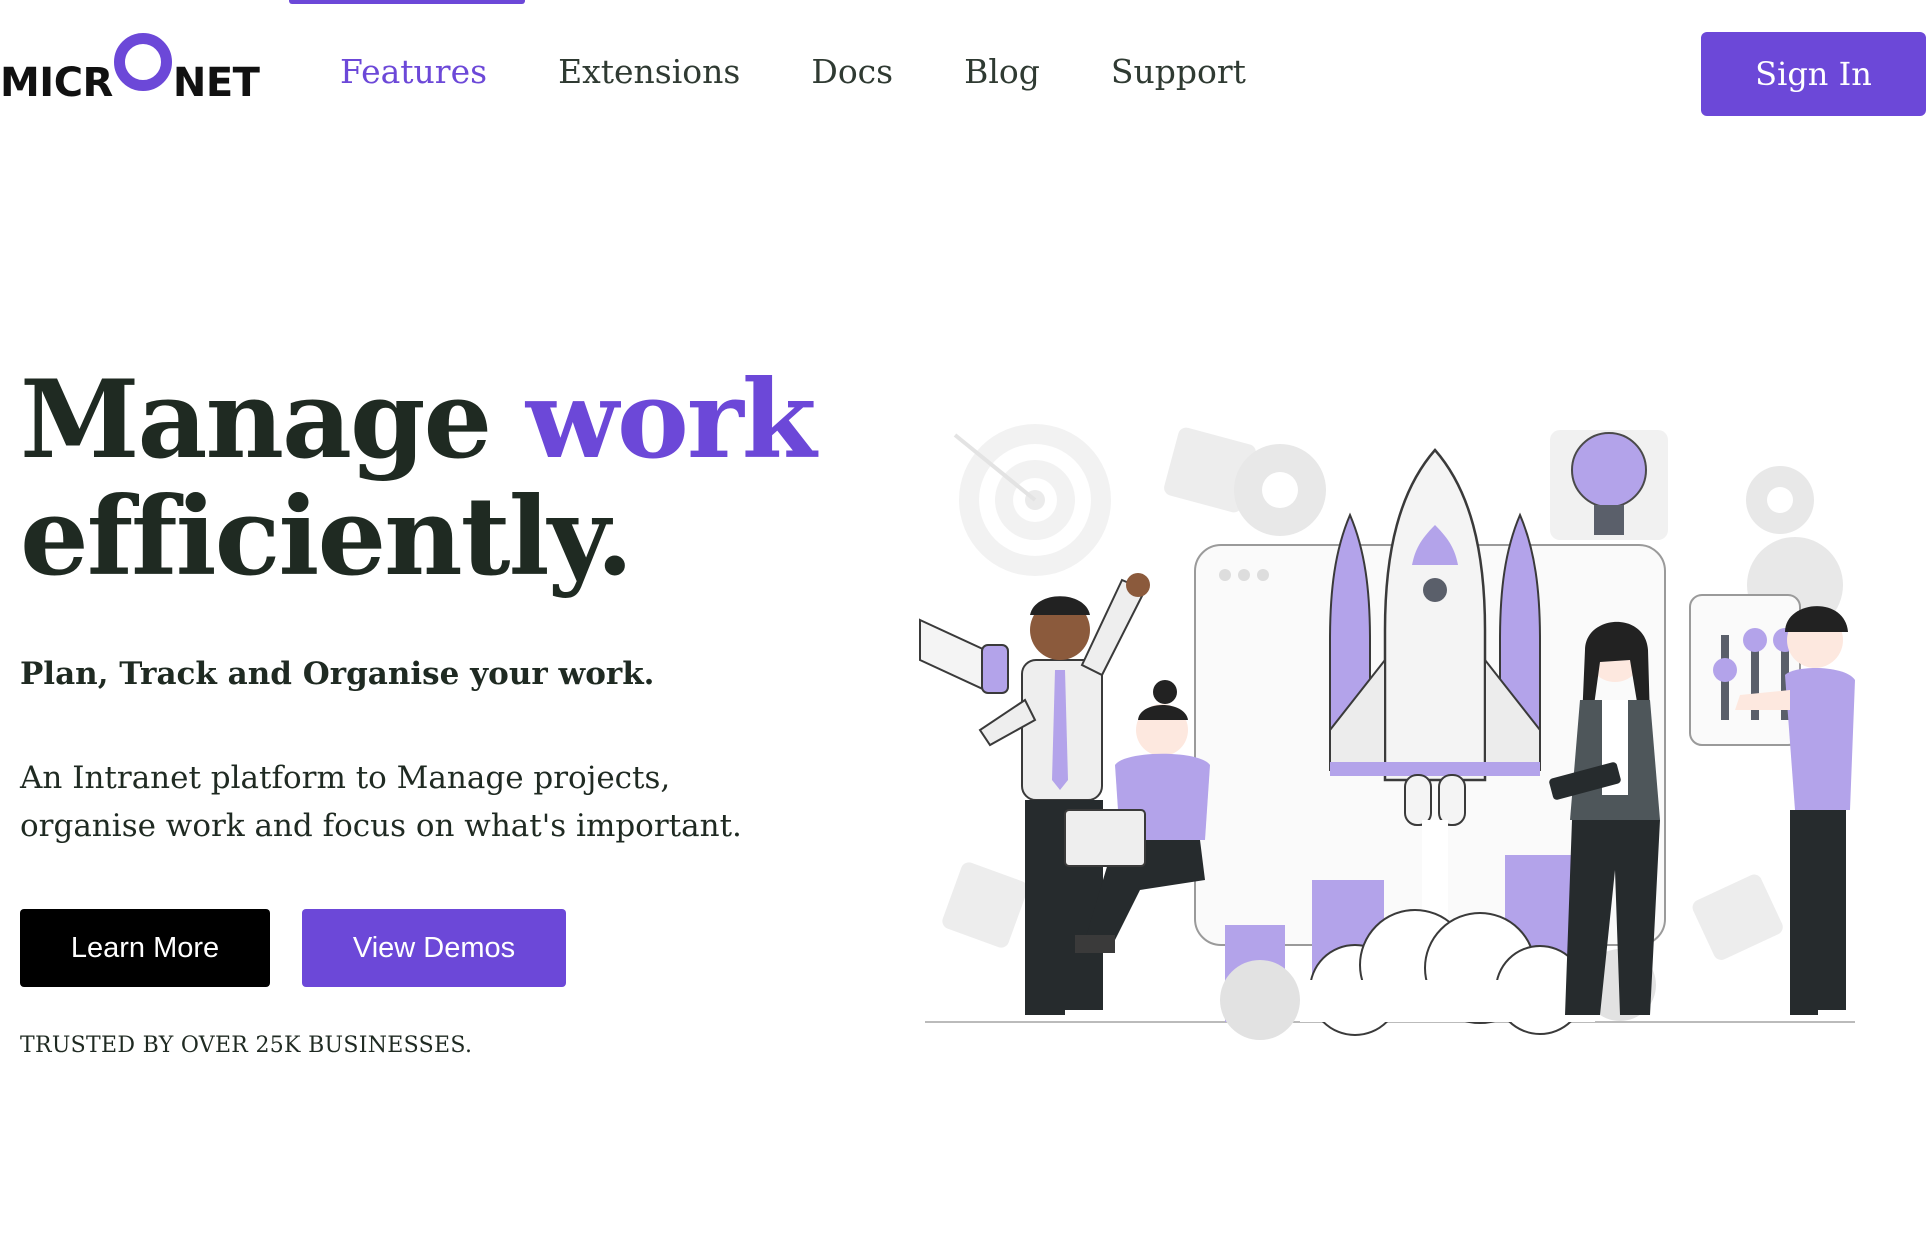  What do you see at coordinates (56, 83) in the screenshot?
I see `logo-text-left: MICR` at bounding box center [56, 83].